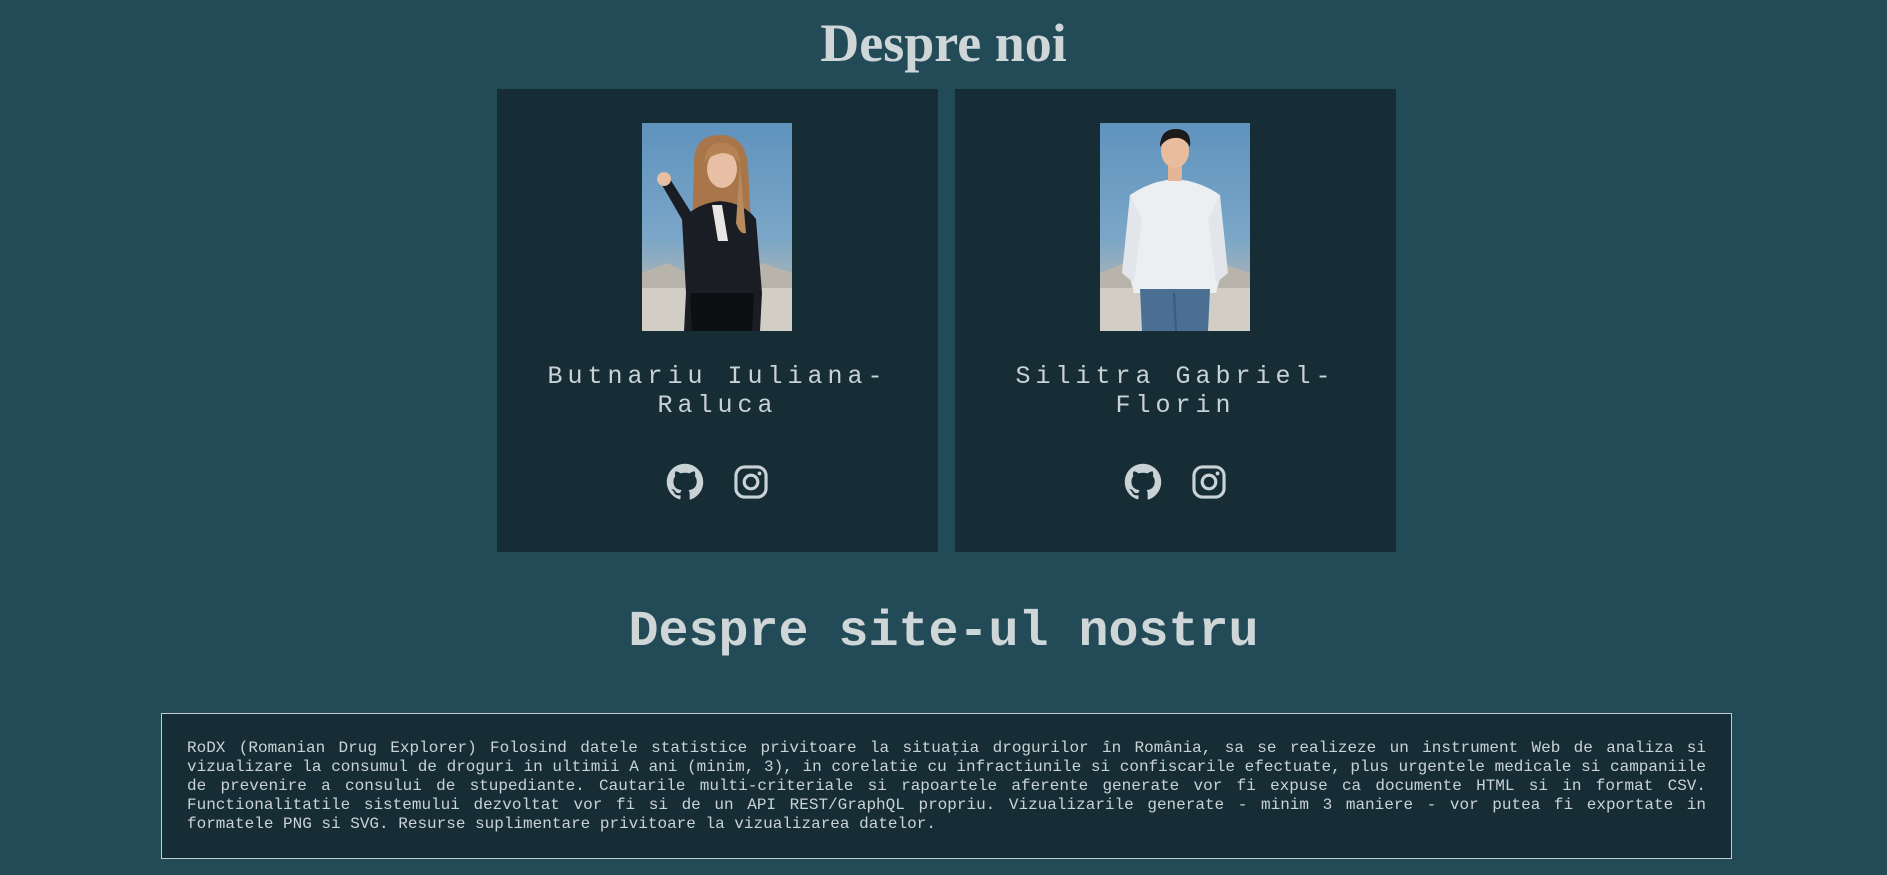  What do you see at coordinates (1175, 391) in the screenshot?
I see `team-member-name: Silitra Gabriel- Florin` at bounding box center [1175, 391].